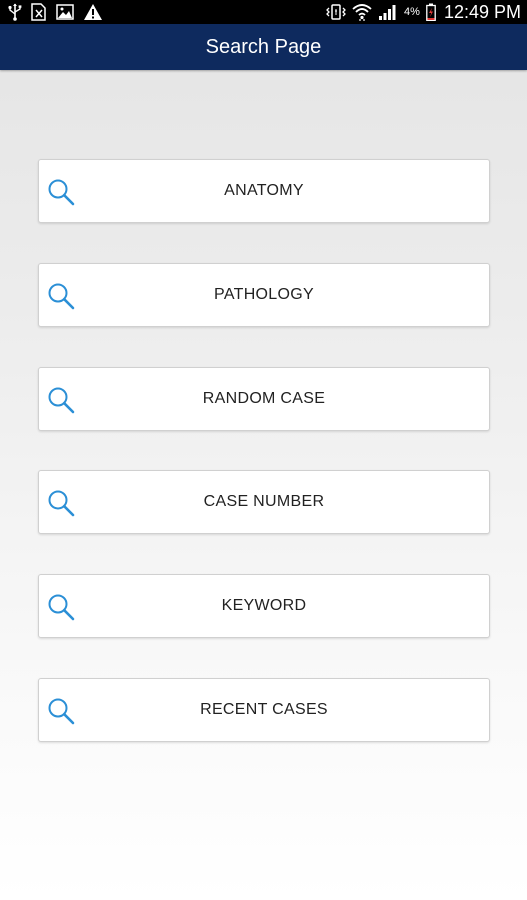 The width and height of the screenshot is (527, 900). Describe the element at coordinates (39, 12) in the screenshot. I see `no-sim-icon` at that location.